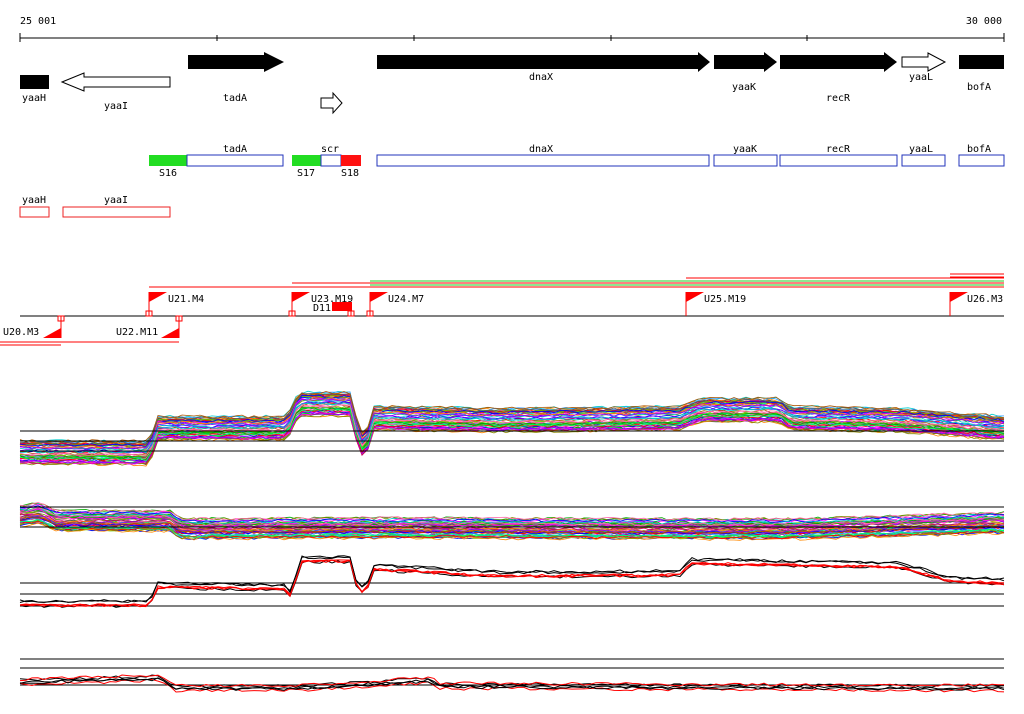 Image resolution: width=1024 pixels, height=714 pixels. What do you see at coordinates (34, 82) in the screenshot?
I see `gene-yaaH` at bounding box center [34, 82].